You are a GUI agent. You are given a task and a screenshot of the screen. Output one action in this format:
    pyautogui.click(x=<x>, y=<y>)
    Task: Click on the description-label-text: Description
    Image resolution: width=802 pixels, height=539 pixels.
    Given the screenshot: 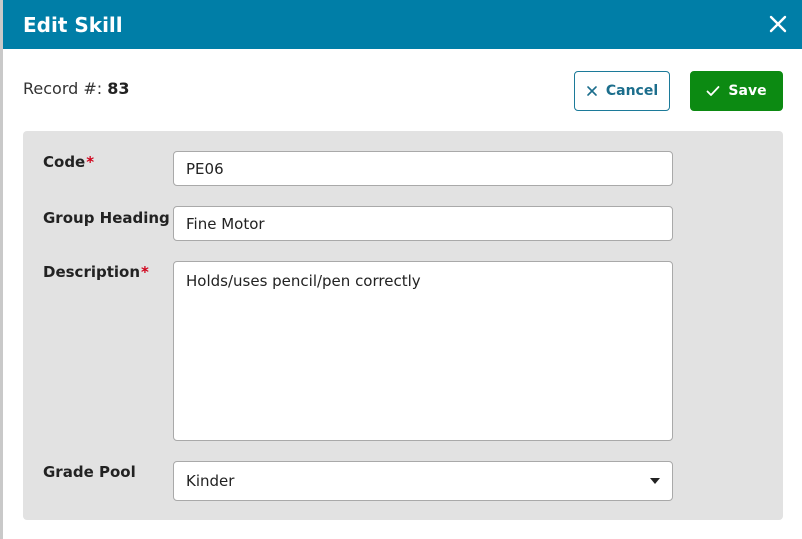 What is the action you would take?
    pyautogui.click(x=92, y=272)
    